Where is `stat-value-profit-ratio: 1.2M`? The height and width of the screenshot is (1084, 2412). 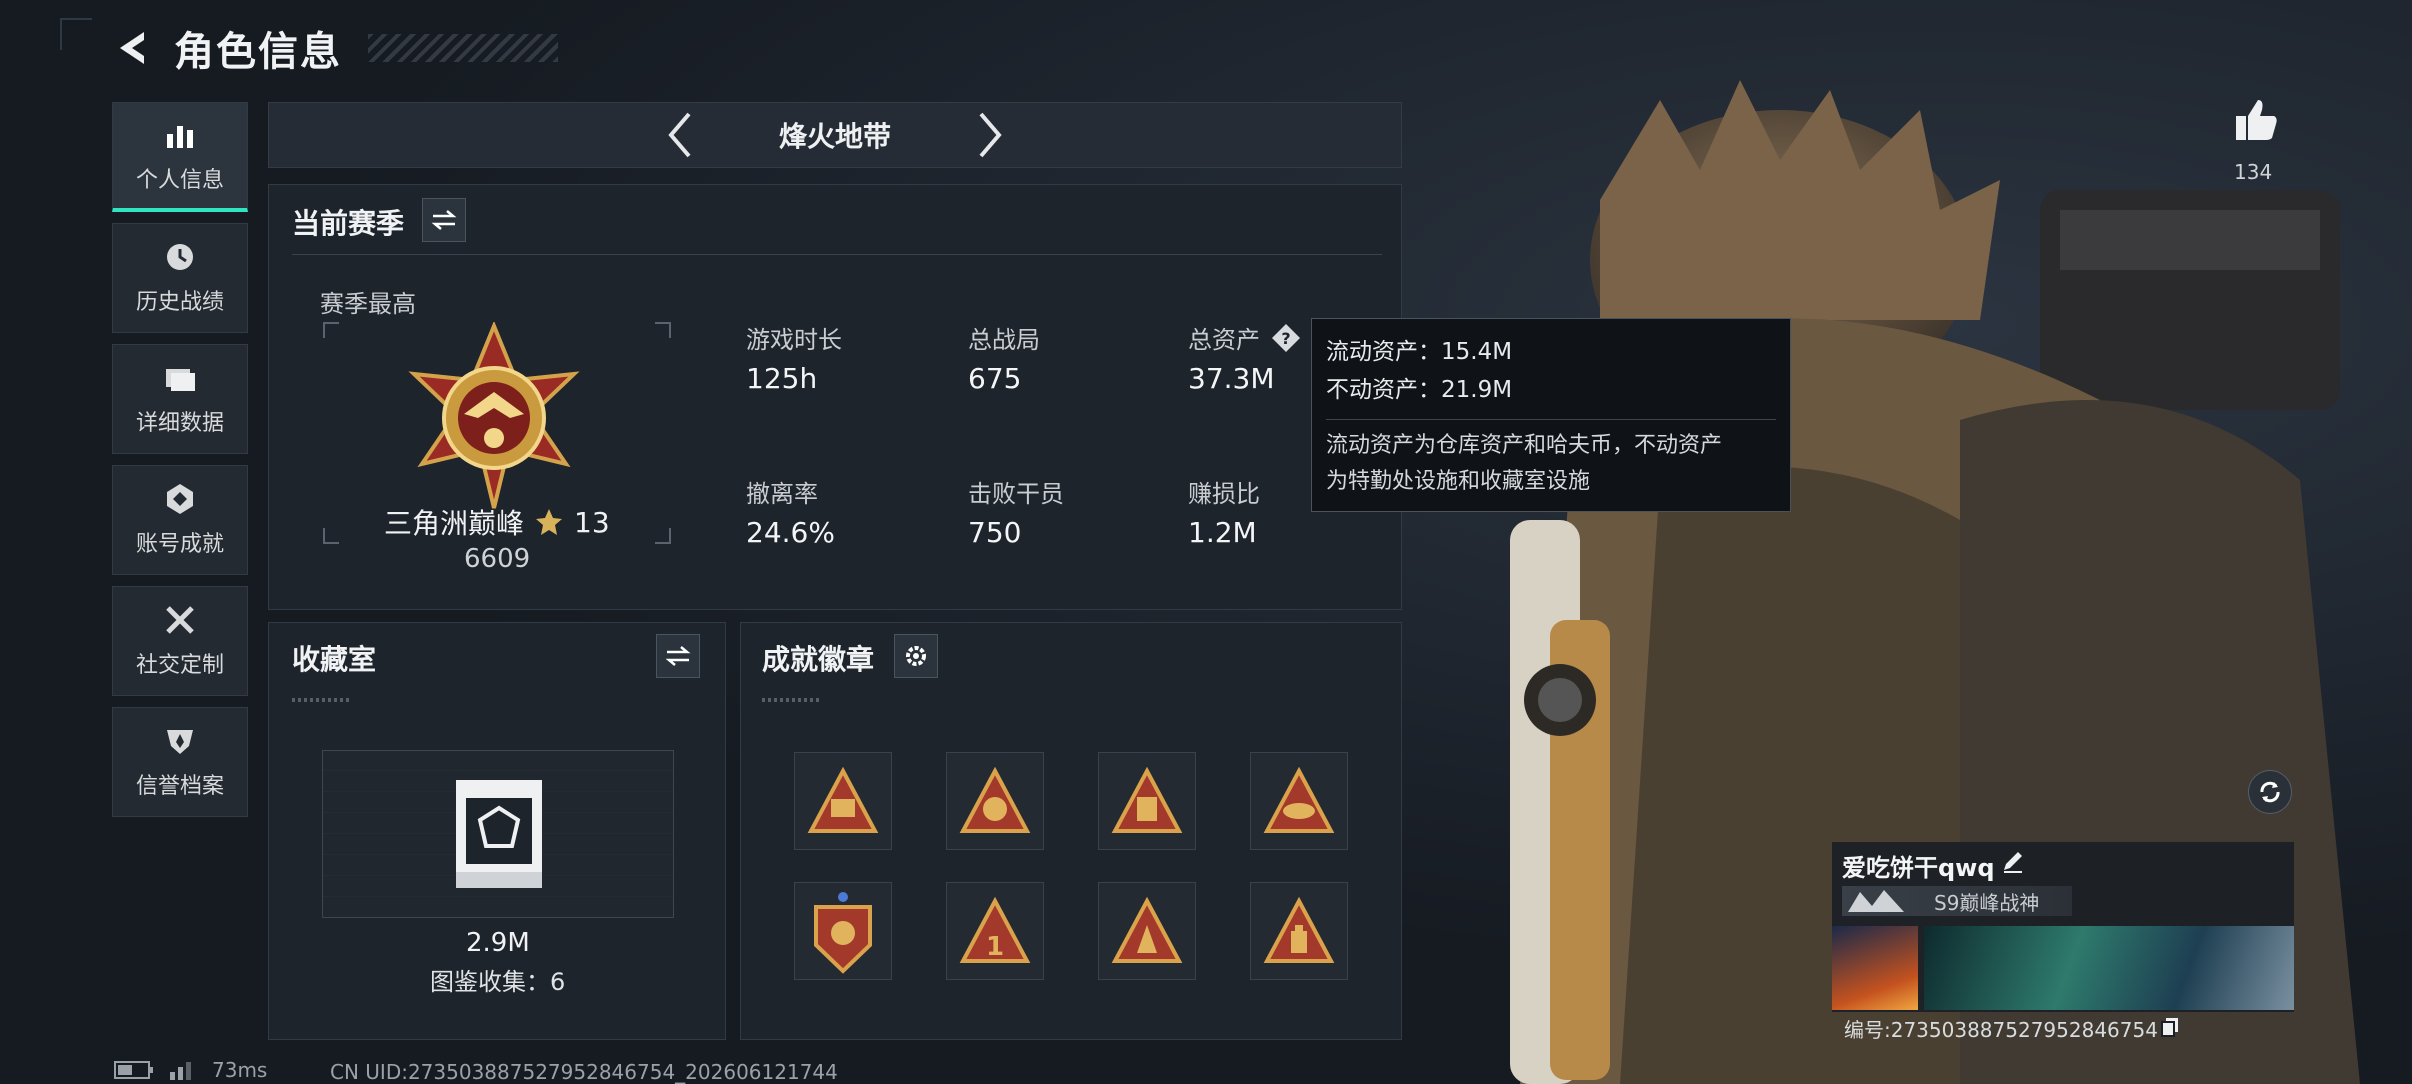 stat-value-profit-ratio: 1.2M is located at coordinates (1222, 532).